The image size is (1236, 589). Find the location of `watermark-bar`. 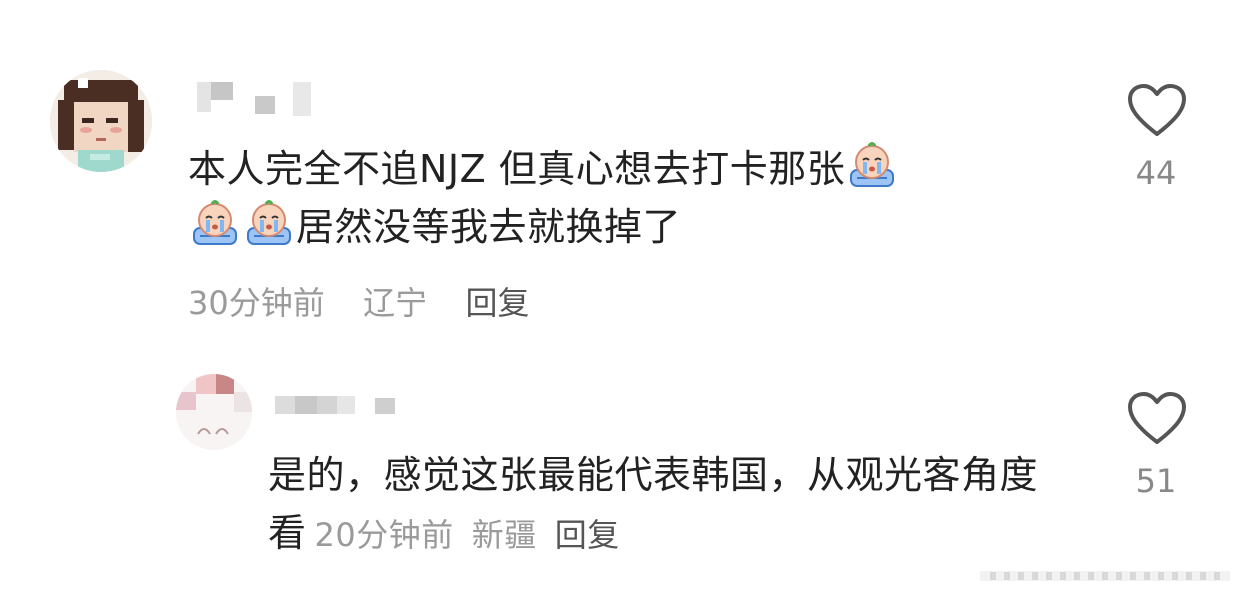

watermark-bar is located at coordinates (1105, 575).